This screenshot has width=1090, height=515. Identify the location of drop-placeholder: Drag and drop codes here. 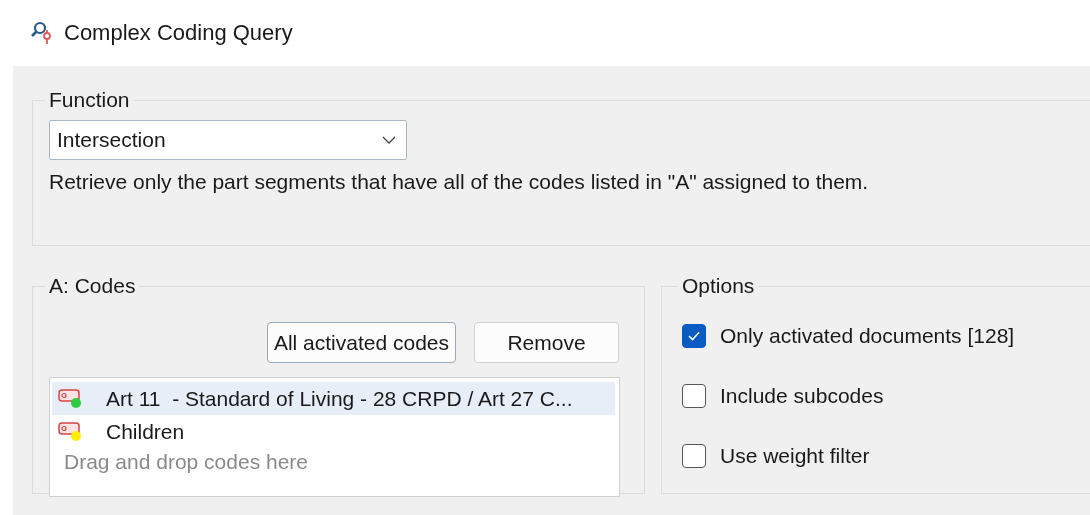
(186, 462).